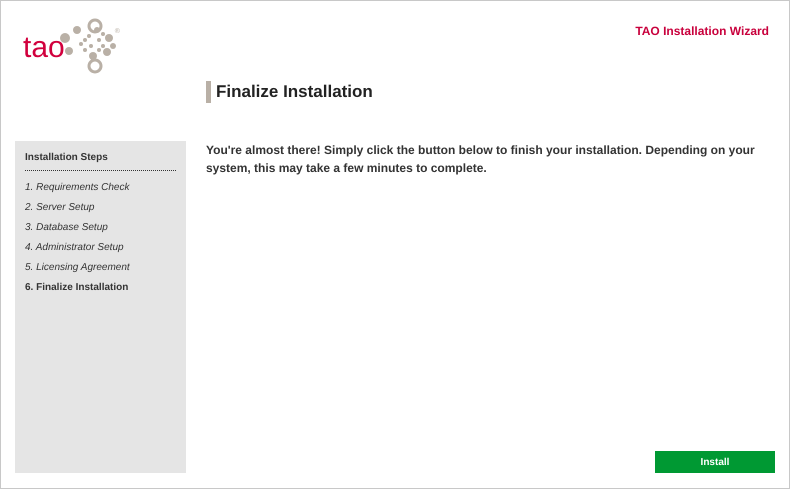  Describe the element at coordinates (44, 48) in the screenshot. I see `logo-text: tao` at that location.